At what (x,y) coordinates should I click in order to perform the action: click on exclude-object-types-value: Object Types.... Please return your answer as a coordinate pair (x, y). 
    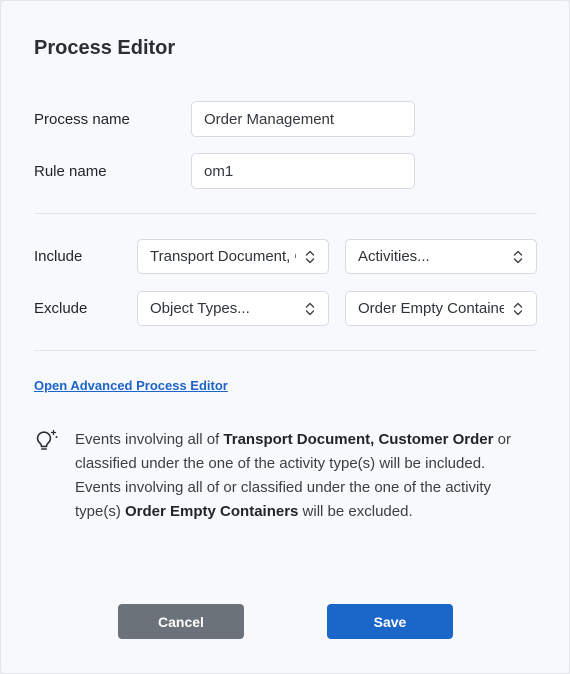
    Looking at the image, I should click on (200, 308).